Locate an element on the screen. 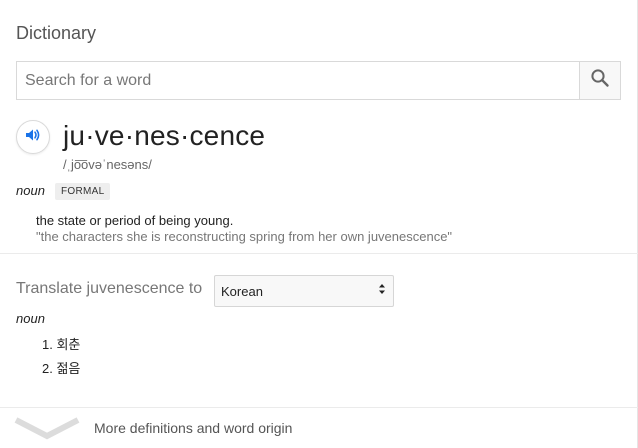 This screenshot has width=638, height=448. part-of-speech: noun is located at coordinates (30, 190).